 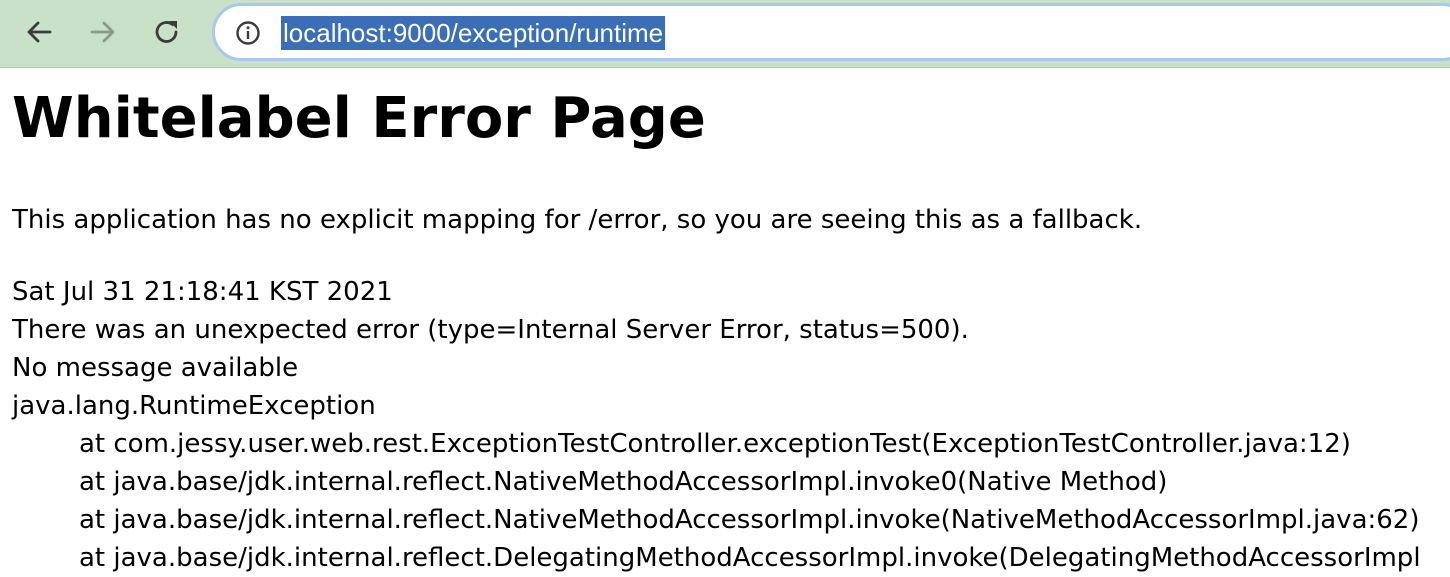 I want to click on arrow-left-icon, so click(x=39, y=32).